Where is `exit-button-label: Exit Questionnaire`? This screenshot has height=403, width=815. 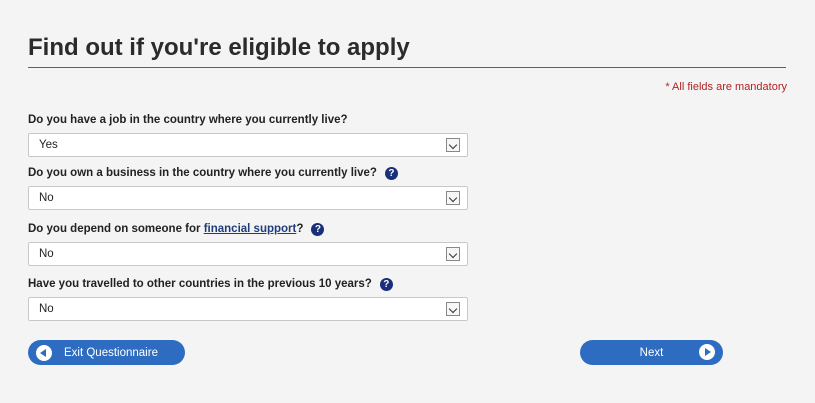
exit-button-label: Exit Questionnaire is located at coordinates (111, 352).